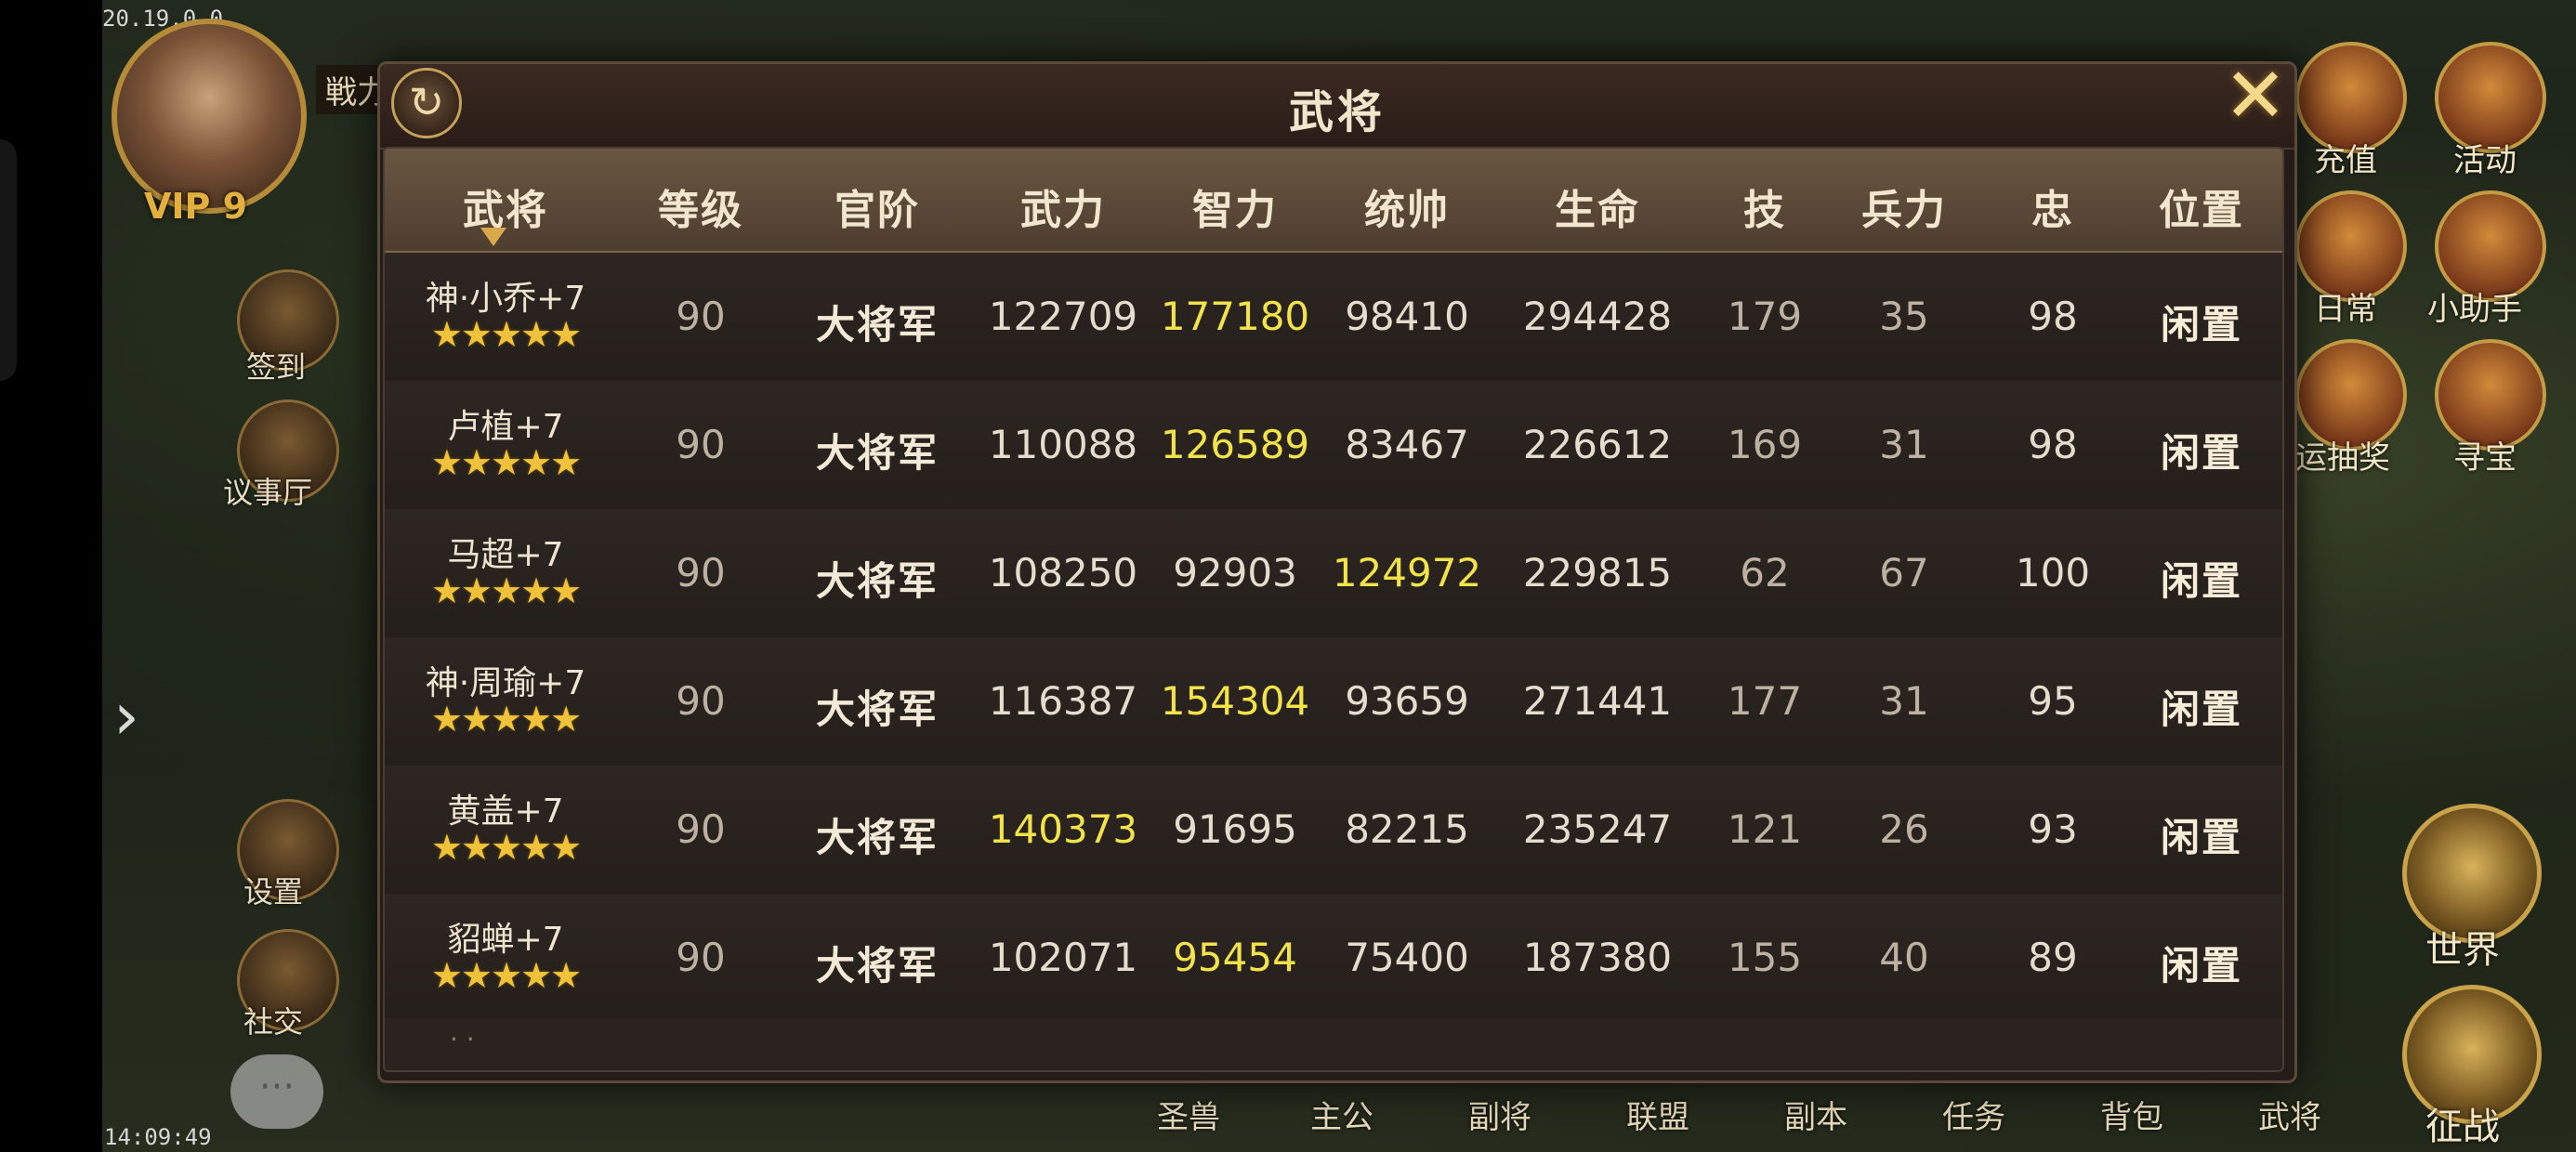 This screenshot has height=1152, width=2576. Describe the element at coordinates (2201, 206) in the screenshot. I see `header-position: 位置` at that location.